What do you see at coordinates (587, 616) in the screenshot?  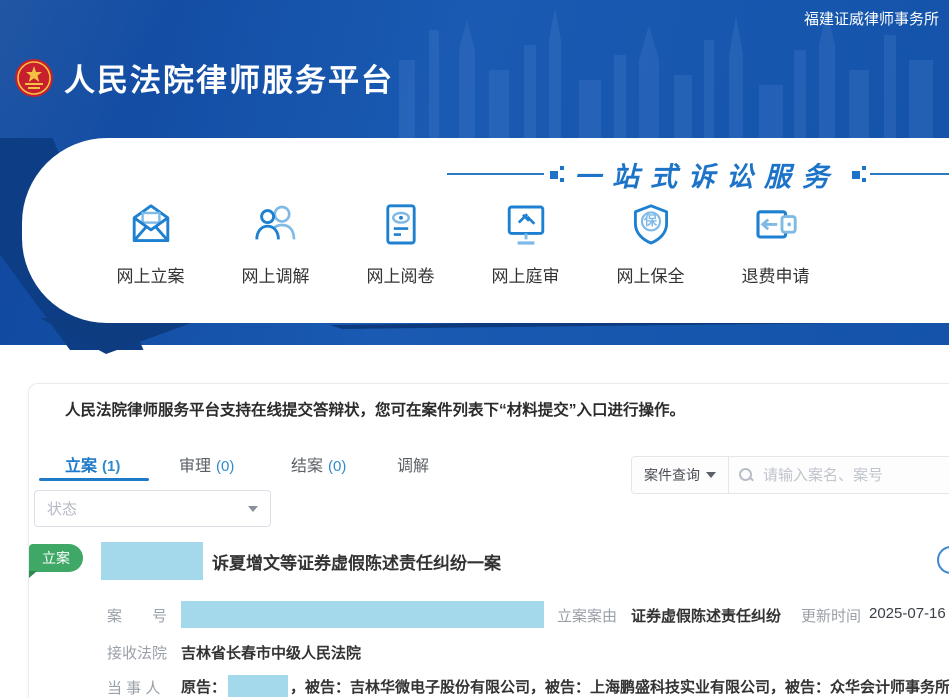 I see `cause-label: 立案案由` at bounding box center [587, 616].